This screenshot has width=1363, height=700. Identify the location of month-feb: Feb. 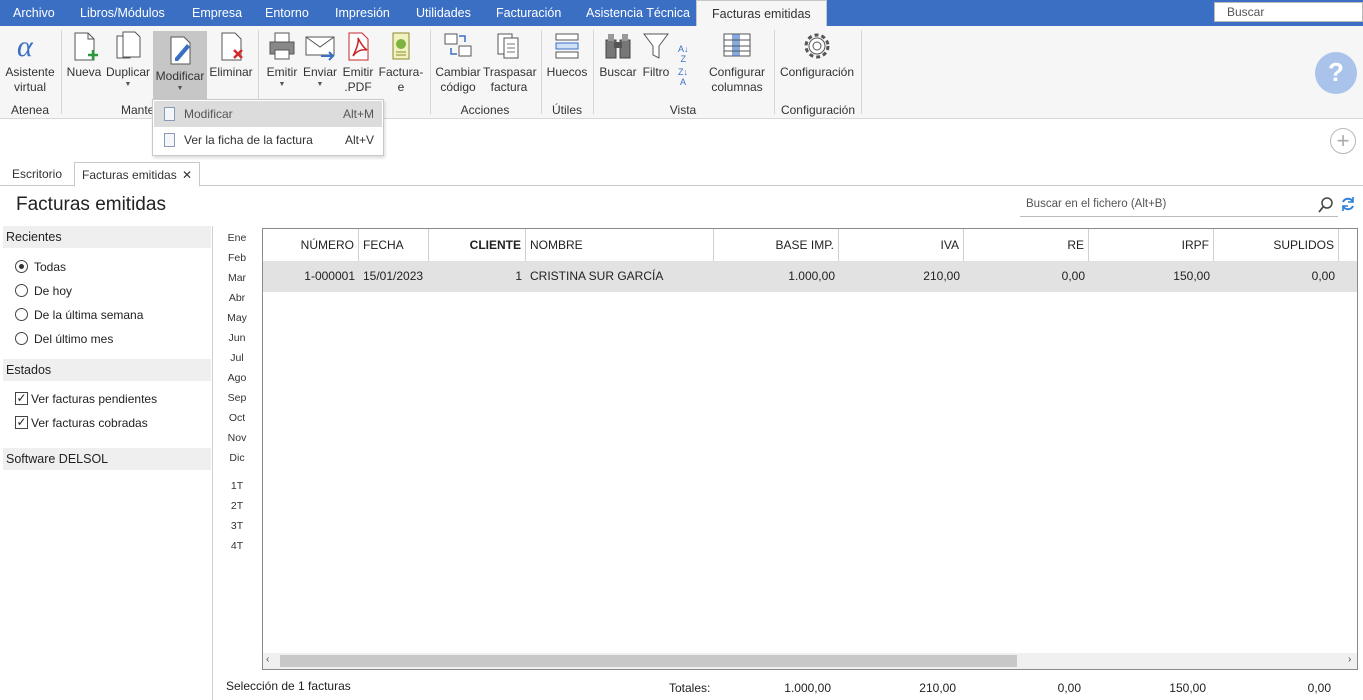
(237, 258).